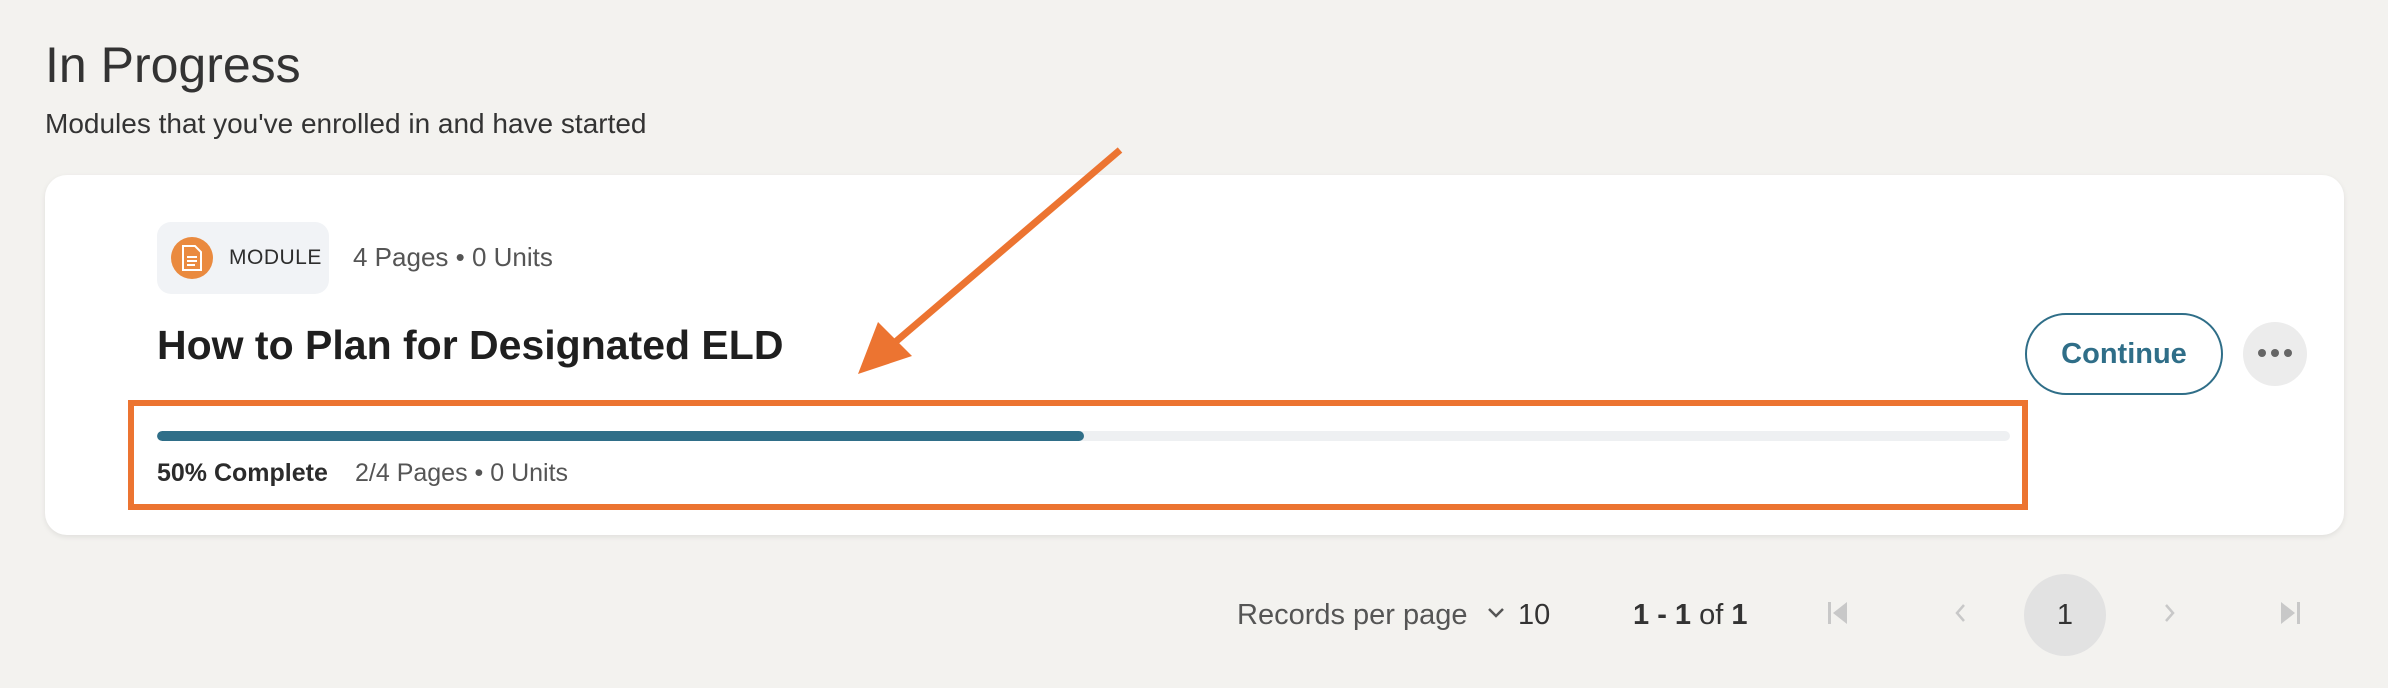 The width and height of the screenshot is (2388, 688). Describe the element at coordinates (2124, 354) in the screenshot. I see `continue-button: Continue` at that location.